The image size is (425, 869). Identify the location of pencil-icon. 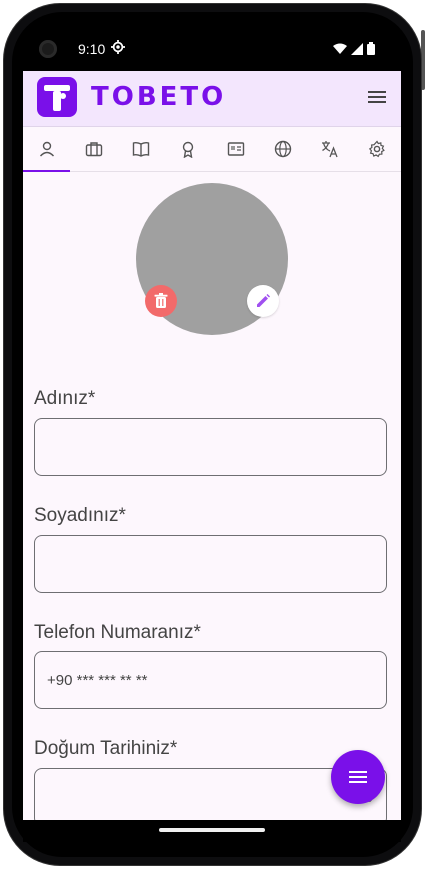
(263, 300).